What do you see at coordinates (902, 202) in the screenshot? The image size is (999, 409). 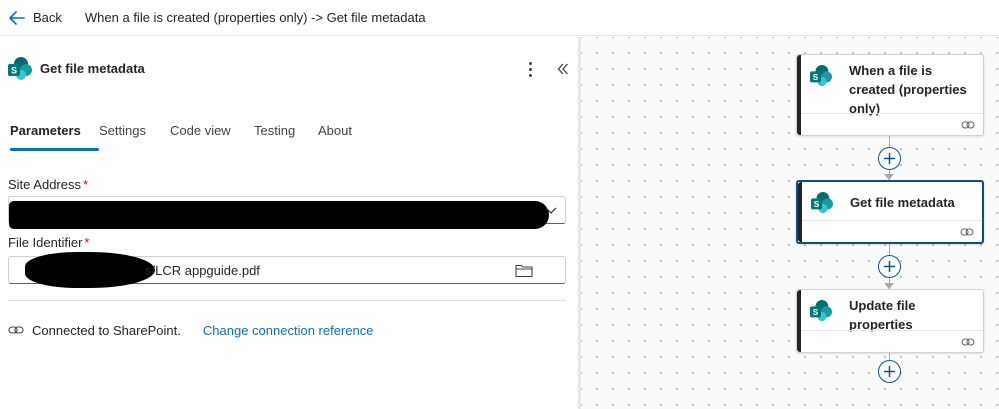 I see `card-title: Get file metadata` at bounding box center [902, 202].